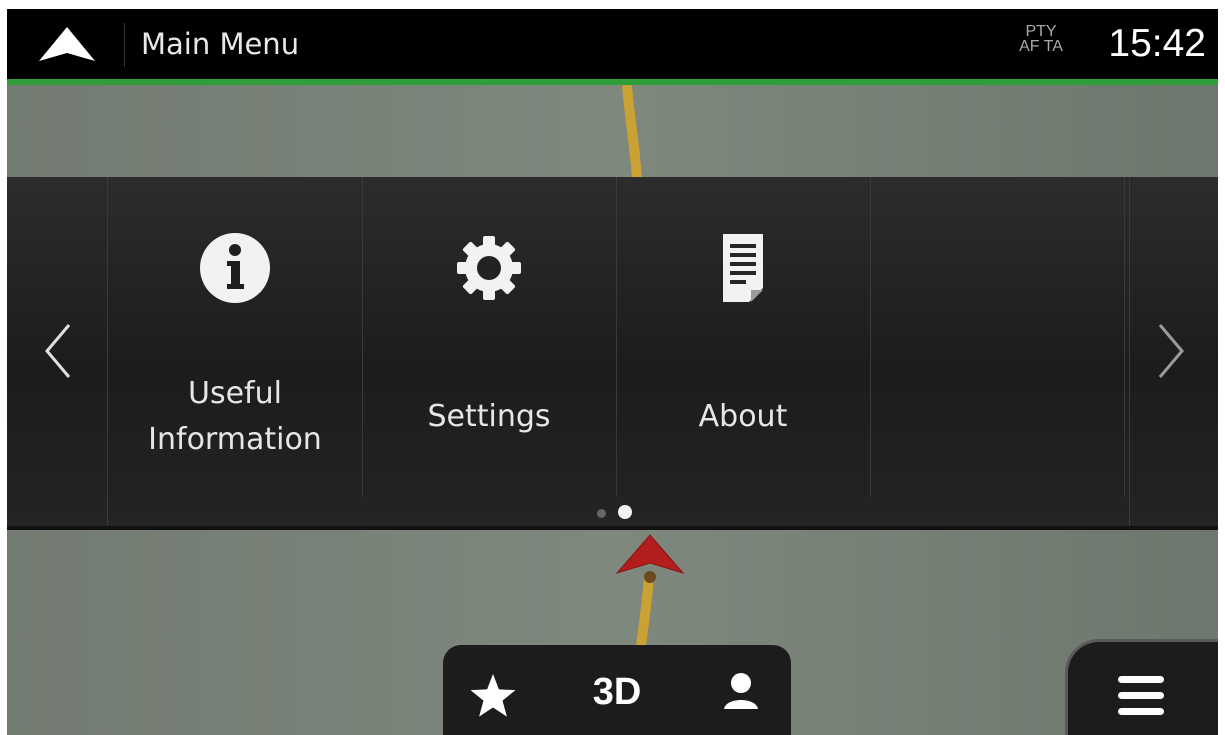  I want to click on map-controls-bar: 3D, so click(617, 690).